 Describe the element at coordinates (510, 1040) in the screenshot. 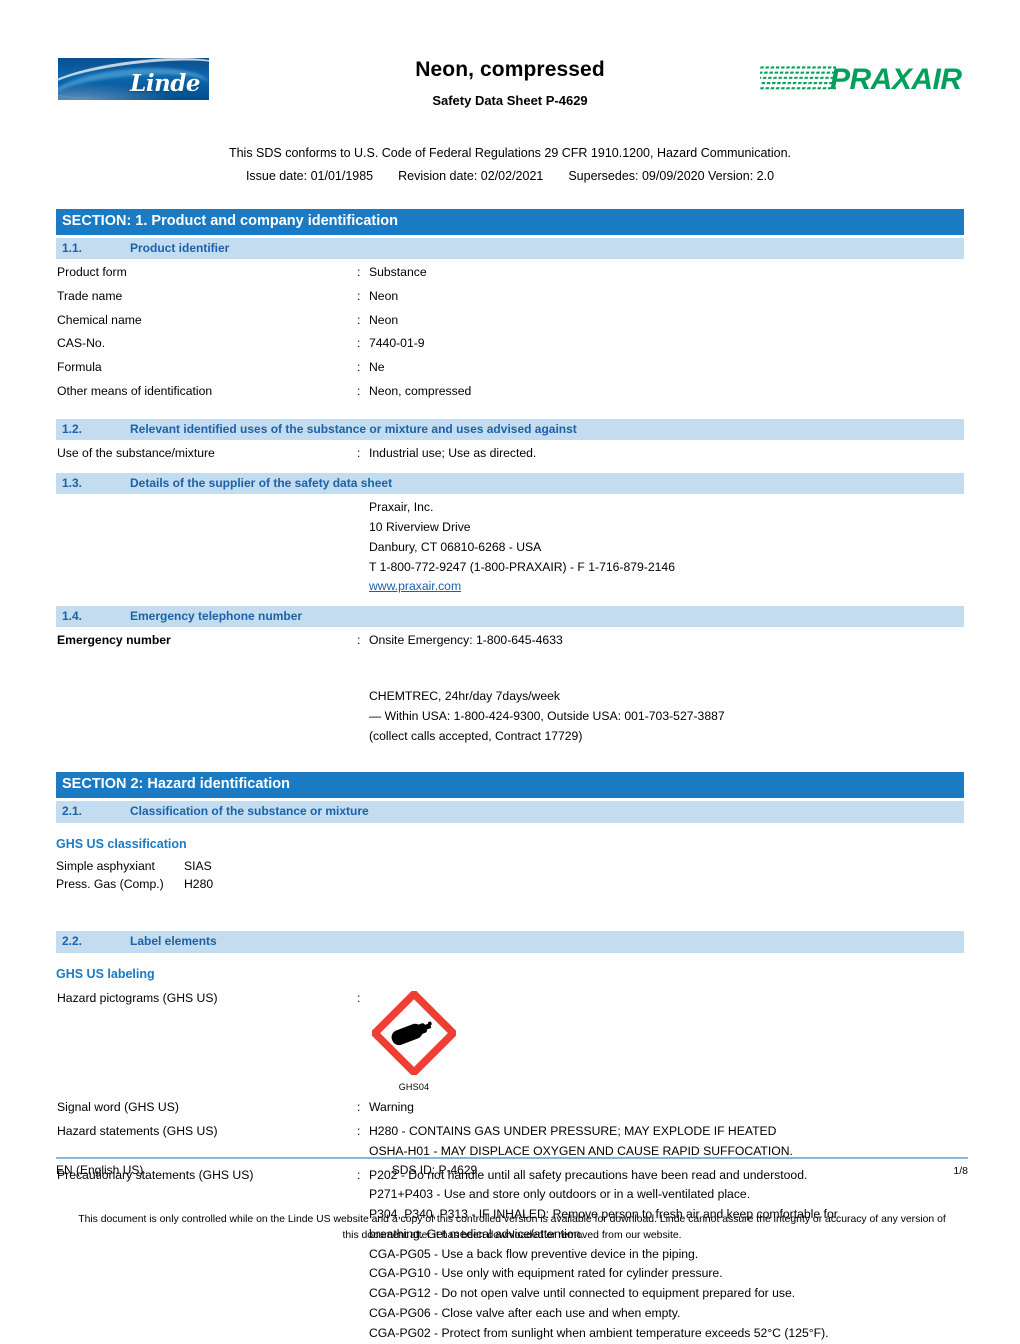

I see `hazard-pictograms-row: Hazard pictograms (GHS US) : GHS04` at that location.